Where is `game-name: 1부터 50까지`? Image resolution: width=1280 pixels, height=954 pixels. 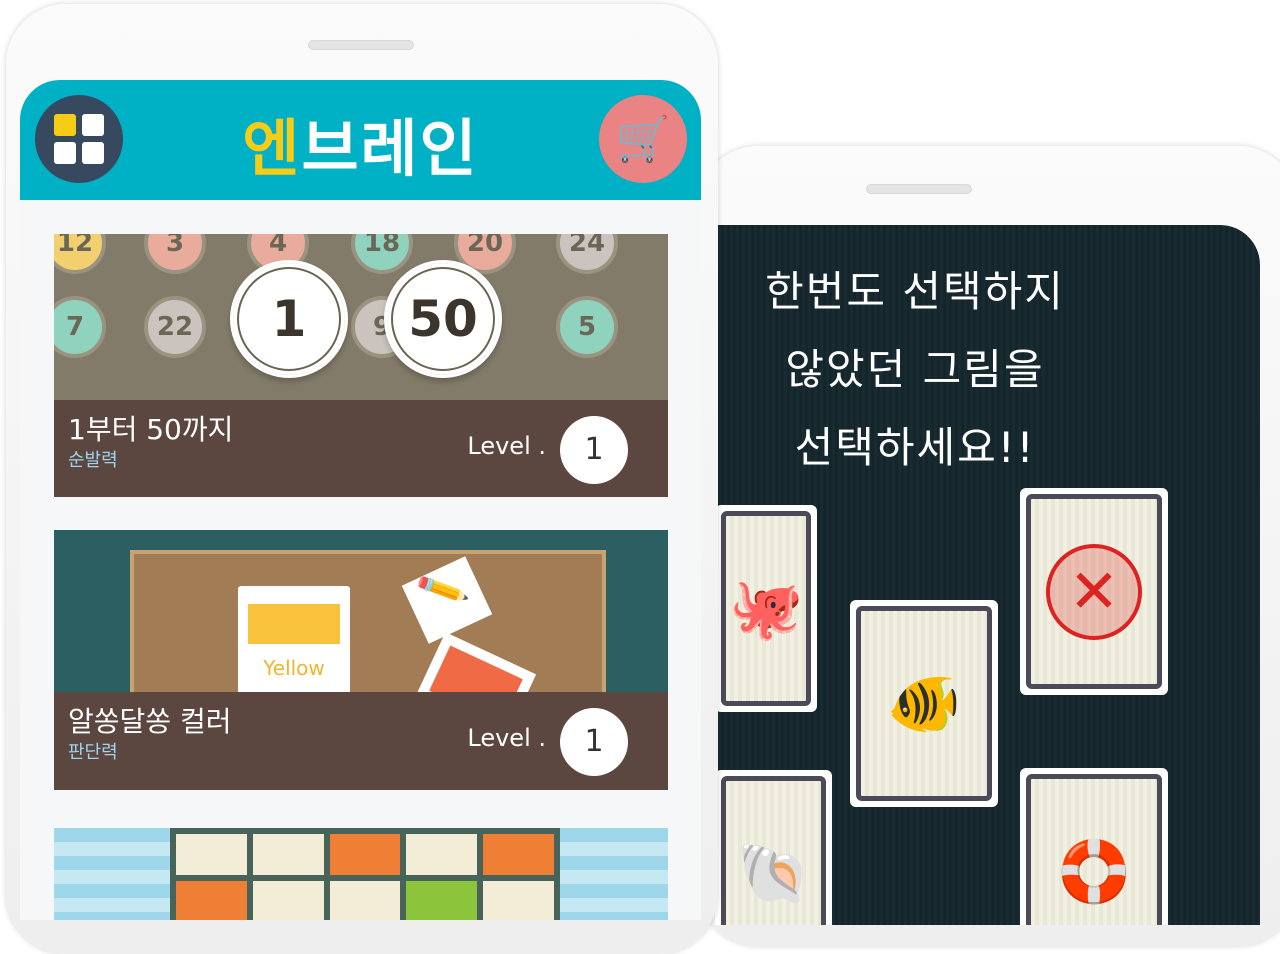 game-name: 1부터 50까지 is located at coordinates (151, 429).